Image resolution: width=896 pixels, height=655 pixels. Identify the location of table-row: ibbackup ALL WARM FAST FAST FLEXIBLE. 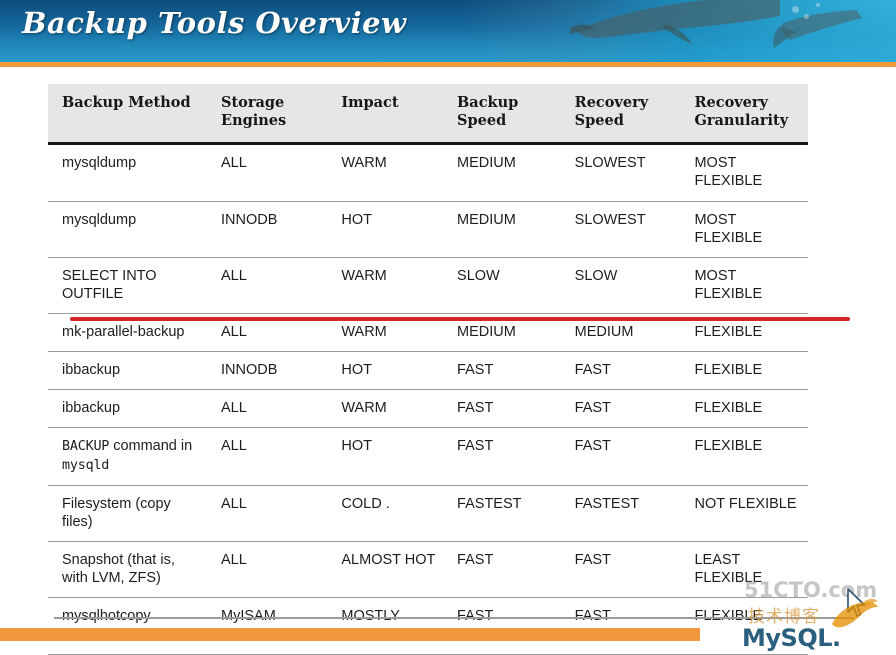
(428, 409).